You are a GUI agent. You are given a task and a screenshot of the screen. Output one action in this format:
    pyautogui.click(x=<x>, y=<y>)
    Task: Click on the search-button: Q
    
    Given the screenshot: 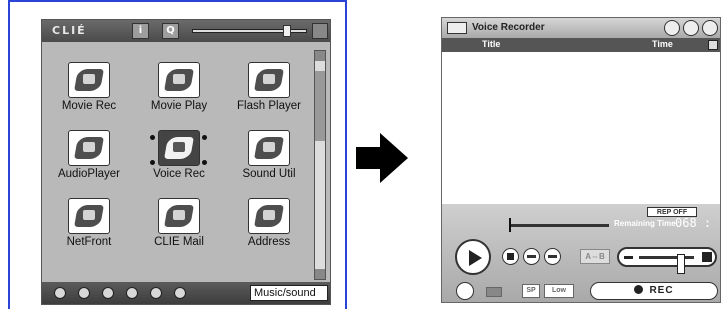 What is the action you would take?
    pyautogui.click(x=170, y=31)
    